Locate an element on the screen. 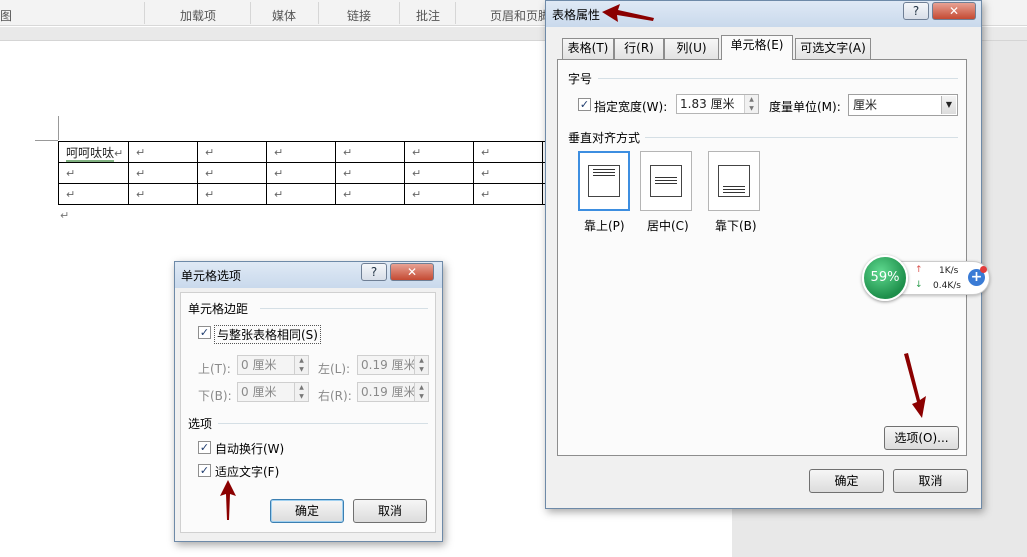 The height and width of the screenshot is (557, 1027). tab-cell: 单元格(E) is located at coordinates (757, 47).